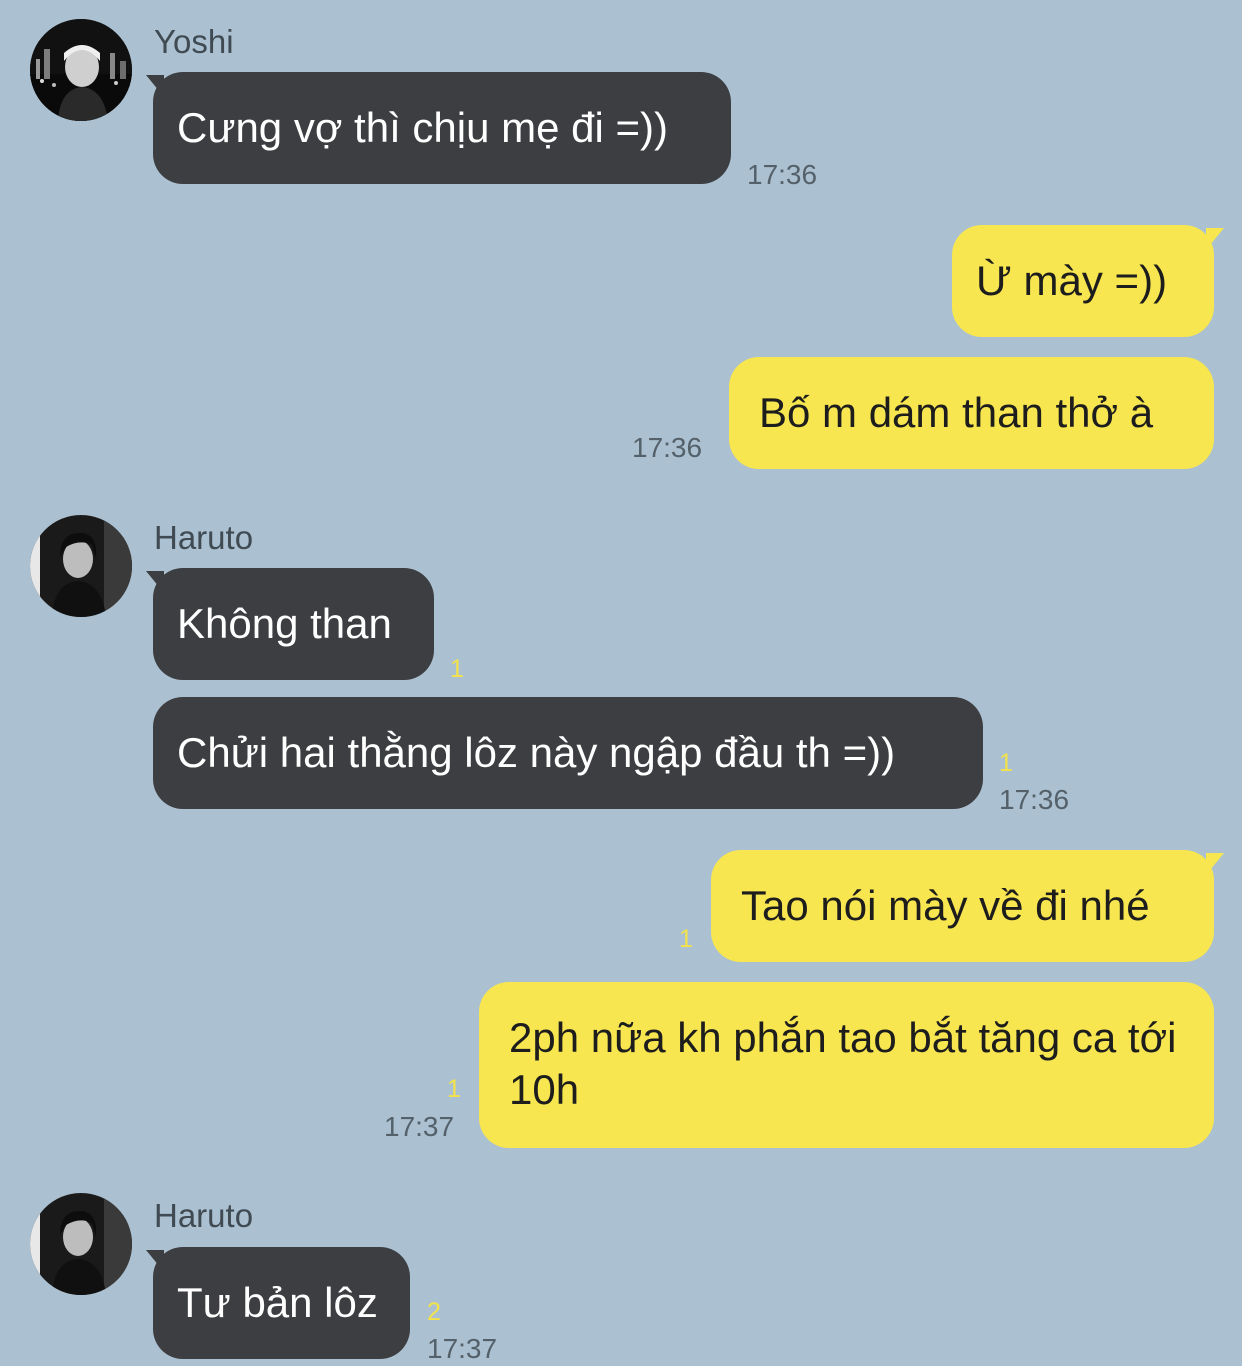 Image resolution: width=1242 pixels, height=1366 pixels. What do you see at coordinates (194, 41) in the screenshot?
I see `sender-name: Yoshi` at bounding box center [194, 41].